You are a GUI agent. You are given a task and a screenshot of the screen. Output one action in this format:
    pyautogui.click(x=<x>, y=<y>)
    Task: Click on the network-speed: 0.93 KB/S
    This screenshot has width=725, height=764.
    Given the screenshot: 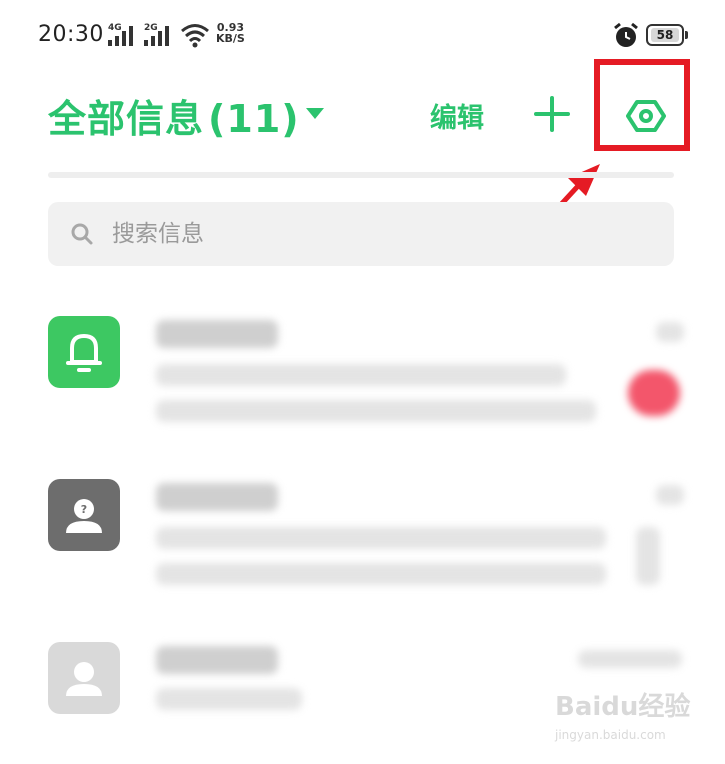 What is the action you would take?
    pyautogui.click(x=230, y=33)
    